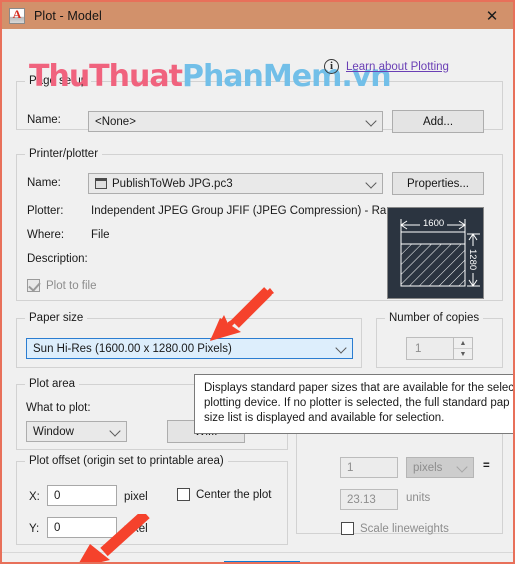  Describe the element at coordinates (428, 467) in the screenshot. I see `scale-numerator-unit: pixels` at that location.